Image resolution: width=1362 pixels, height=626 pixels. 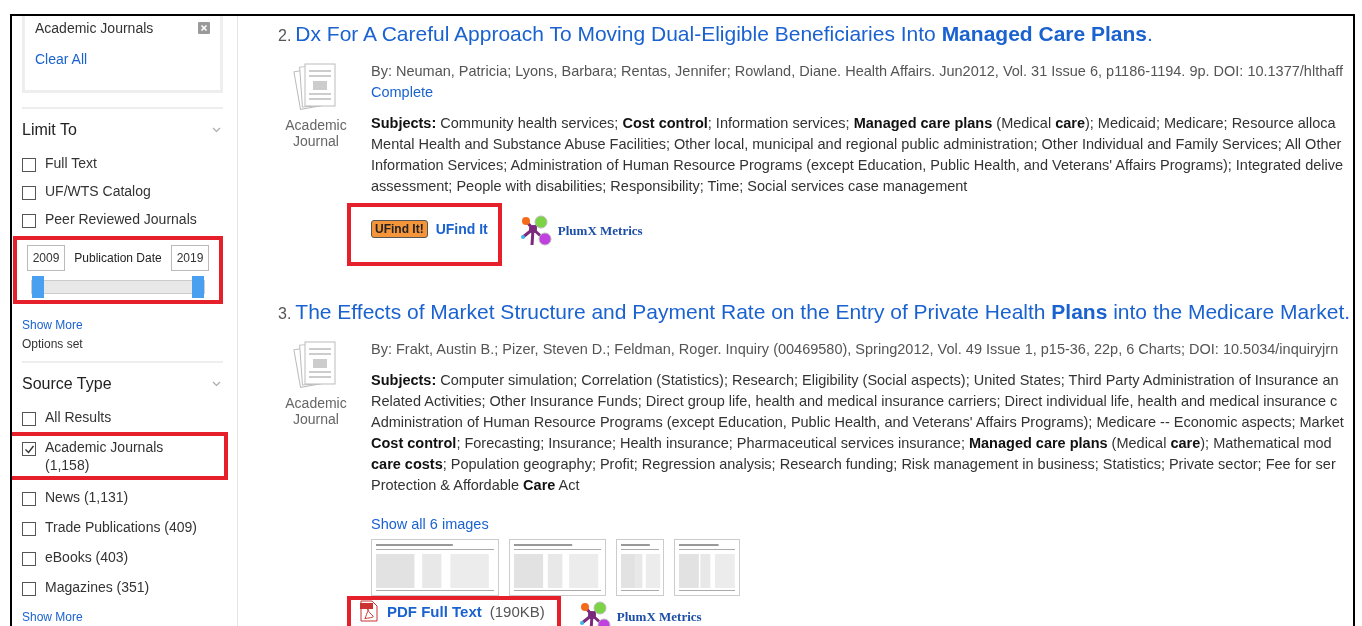 What do you see at coordinates (118, 258) in the screenshot?
I see `date-label: Publication Date` at bounding box center [118, 258].